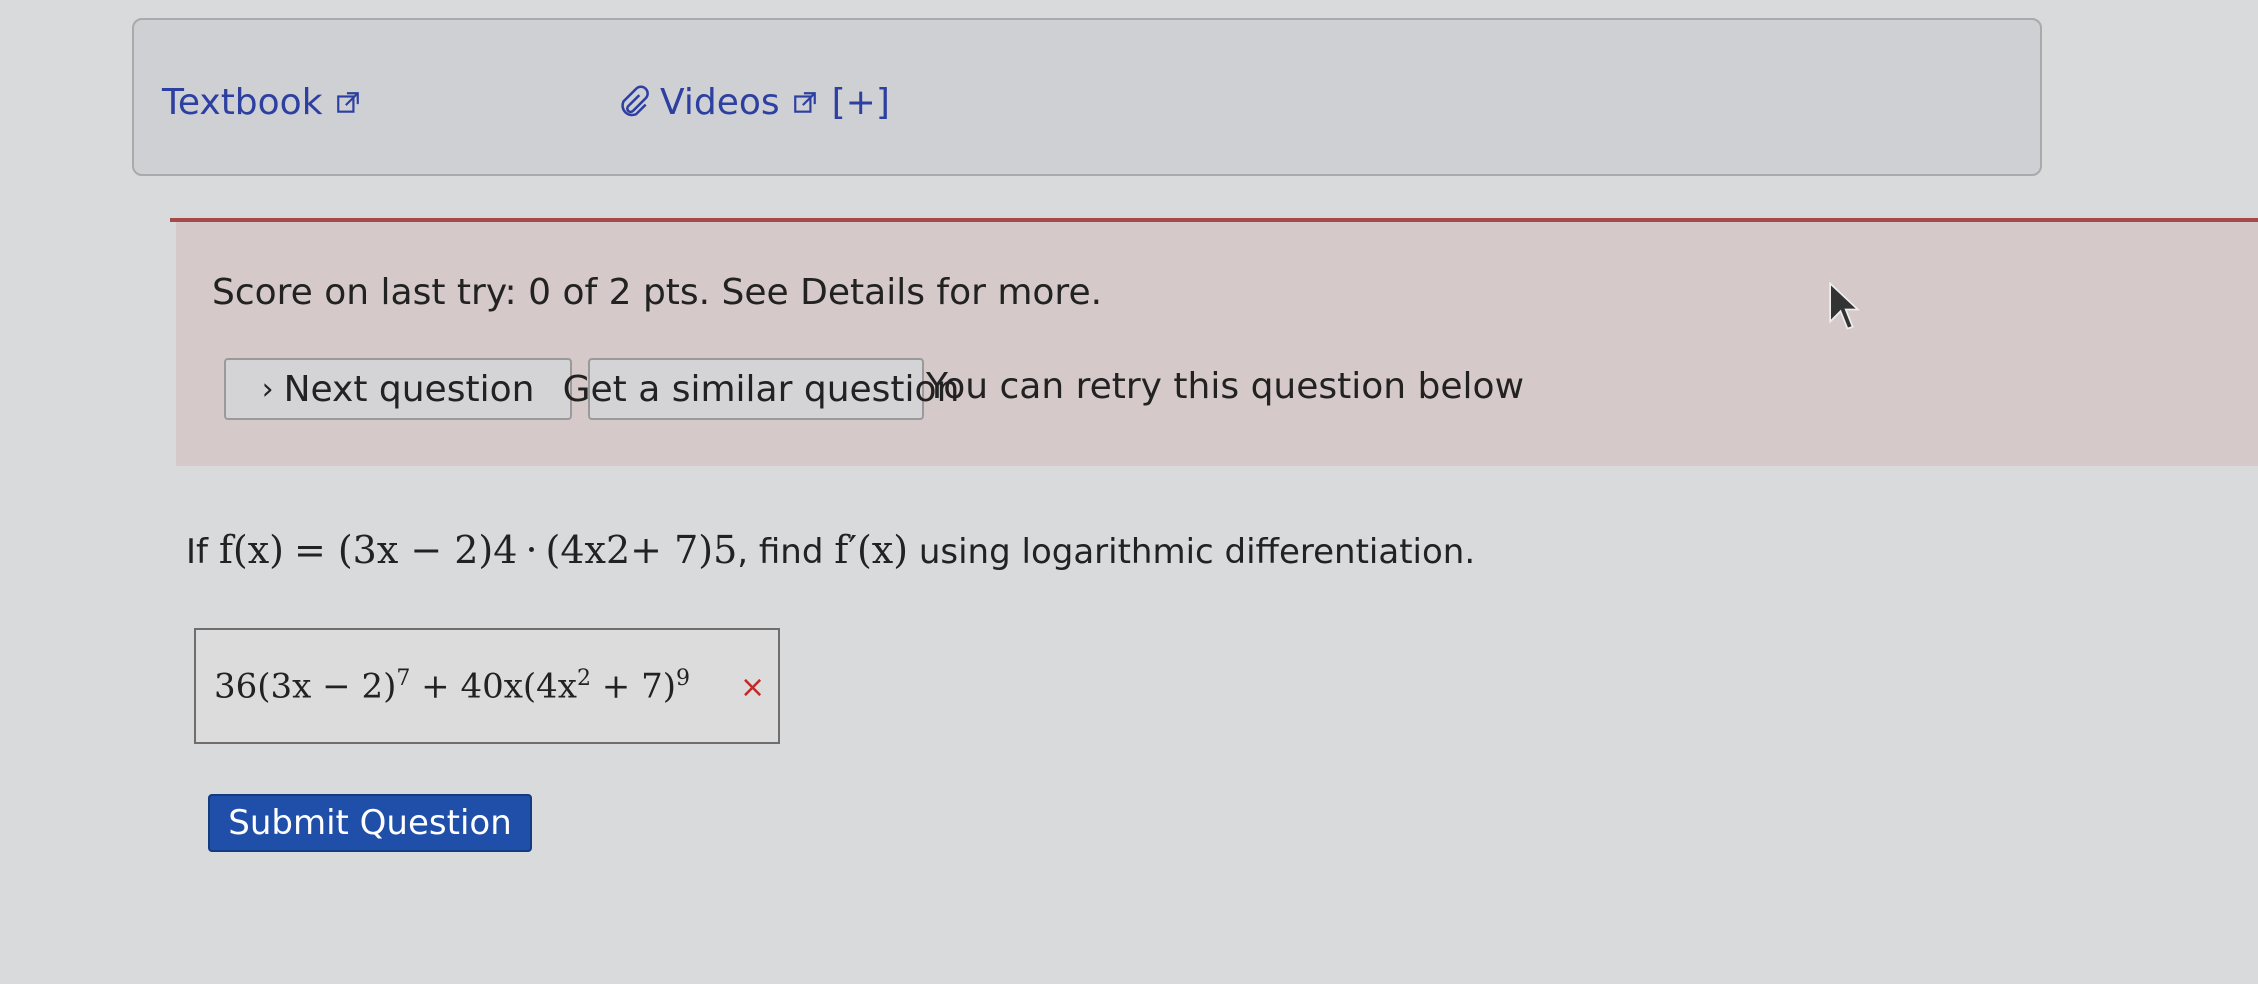 This screenshot has height=984, width=2258. Describe the element at coordinates (309, 550) in the screenshot. I see `equals-sign: =` at that location.